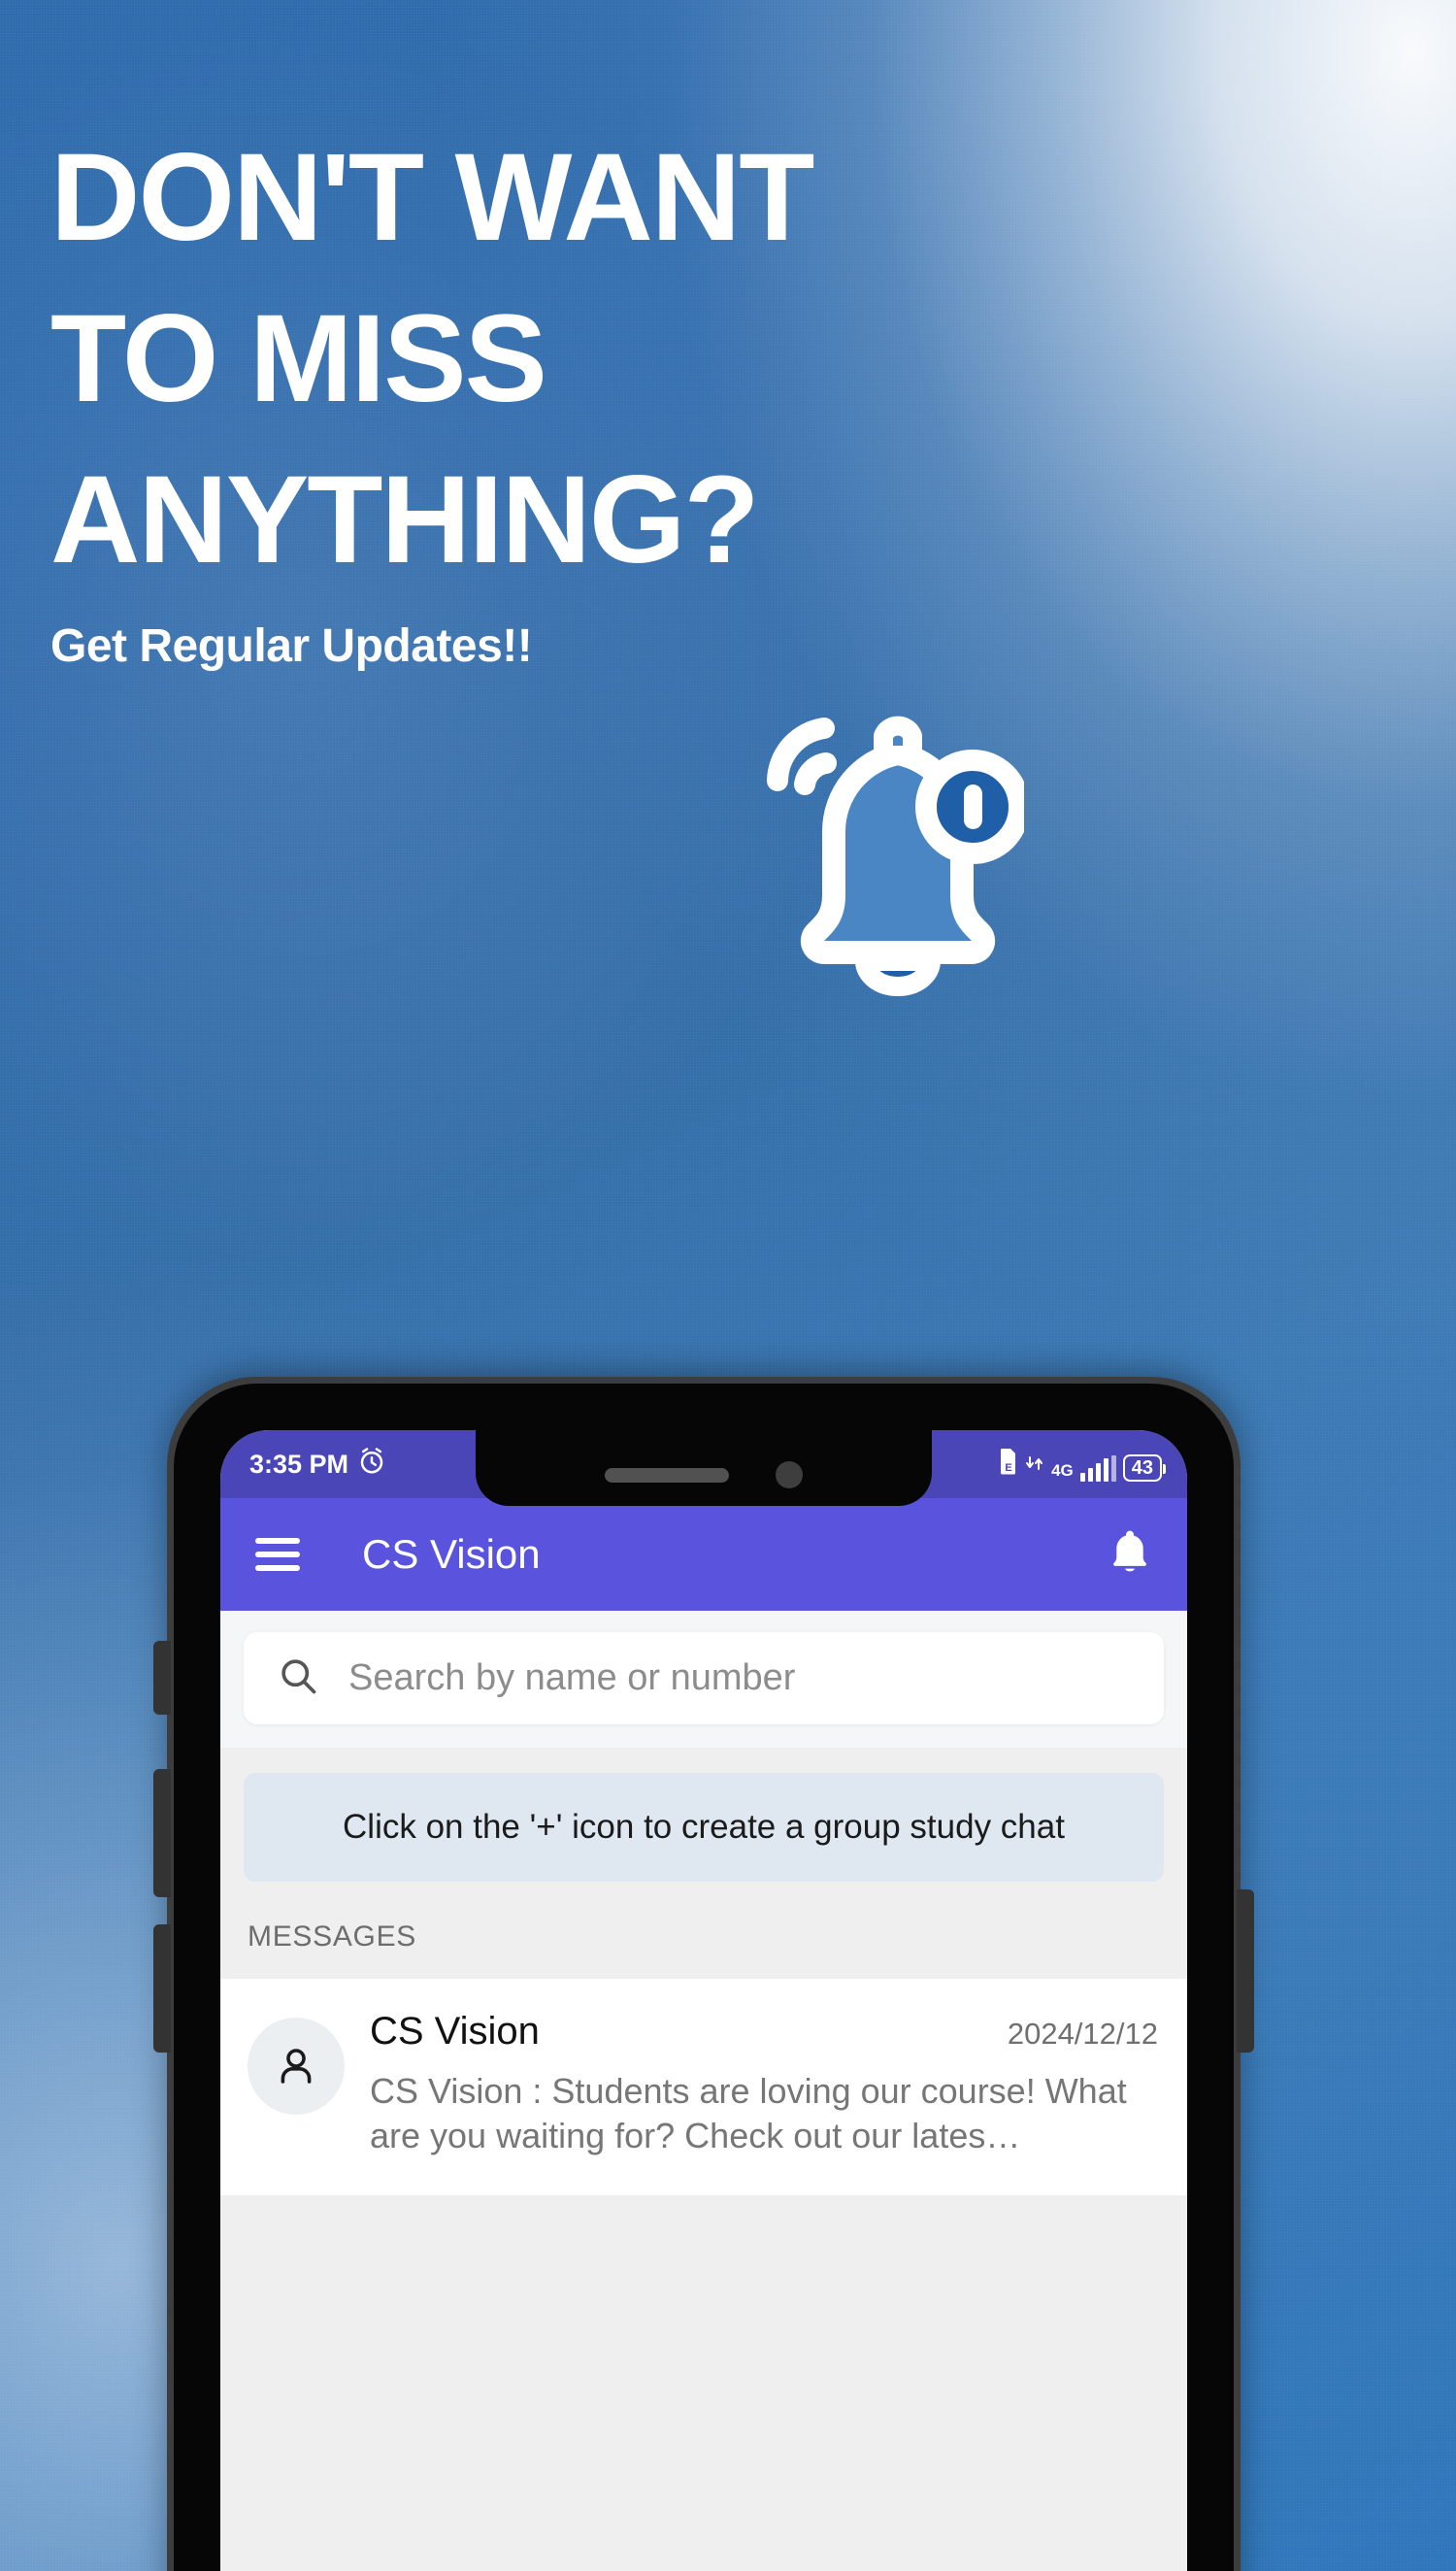 This screenshot has height=2571, width=1456. Describe the element at coordinates (1130, 1555) in the screenshot. I see `bell-icon` at that location.